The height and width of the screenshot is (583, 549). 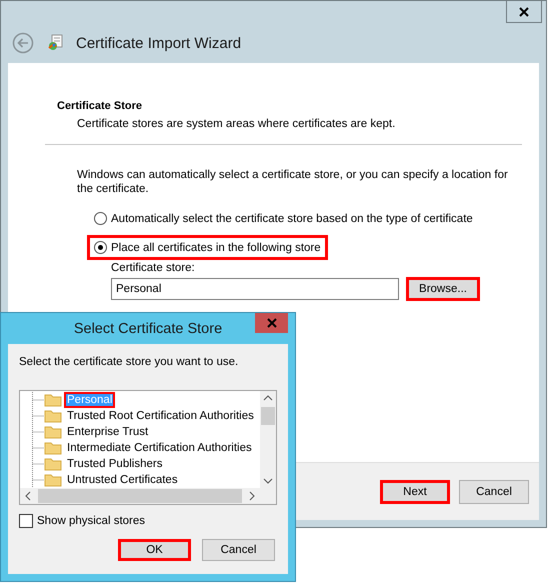 What do you see at coordinates (207, 247) in the screenshot?
I see `radio-option: Place all certificates in the following store` at bounding box center [207, 247].